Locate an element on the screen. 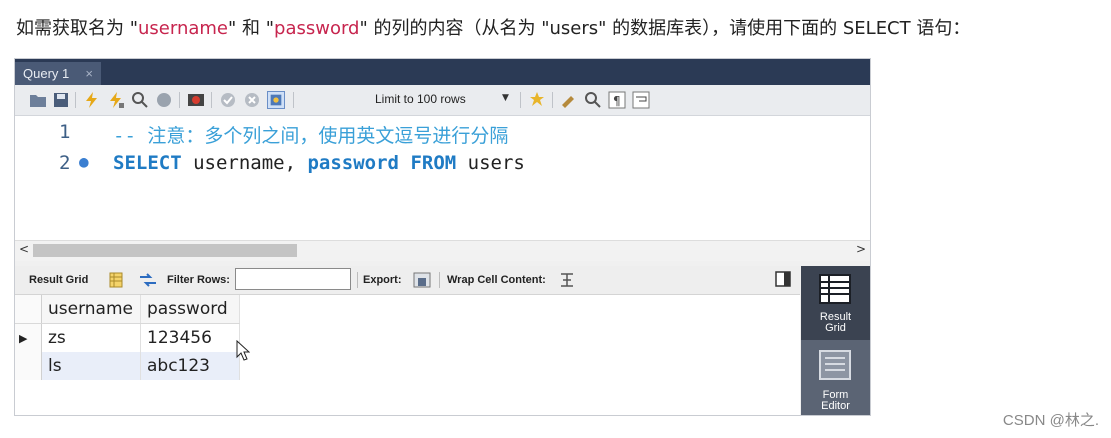 The image size is (1111, 438). wrap-icon is located at coordinates (641, 100).